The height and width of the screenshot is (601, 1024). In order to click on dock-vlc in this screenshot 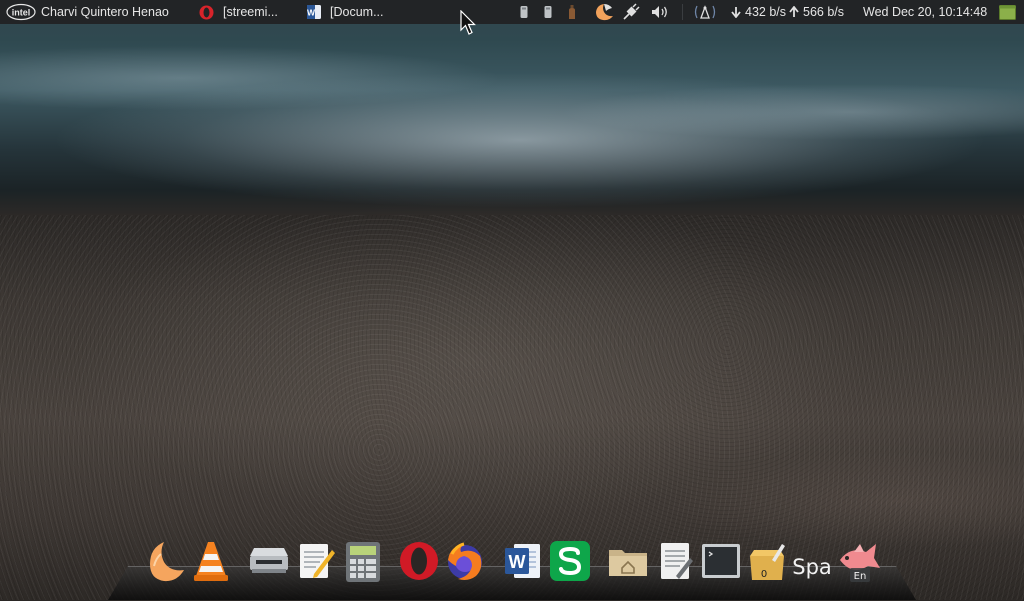, I will do `click(211, 561)`.